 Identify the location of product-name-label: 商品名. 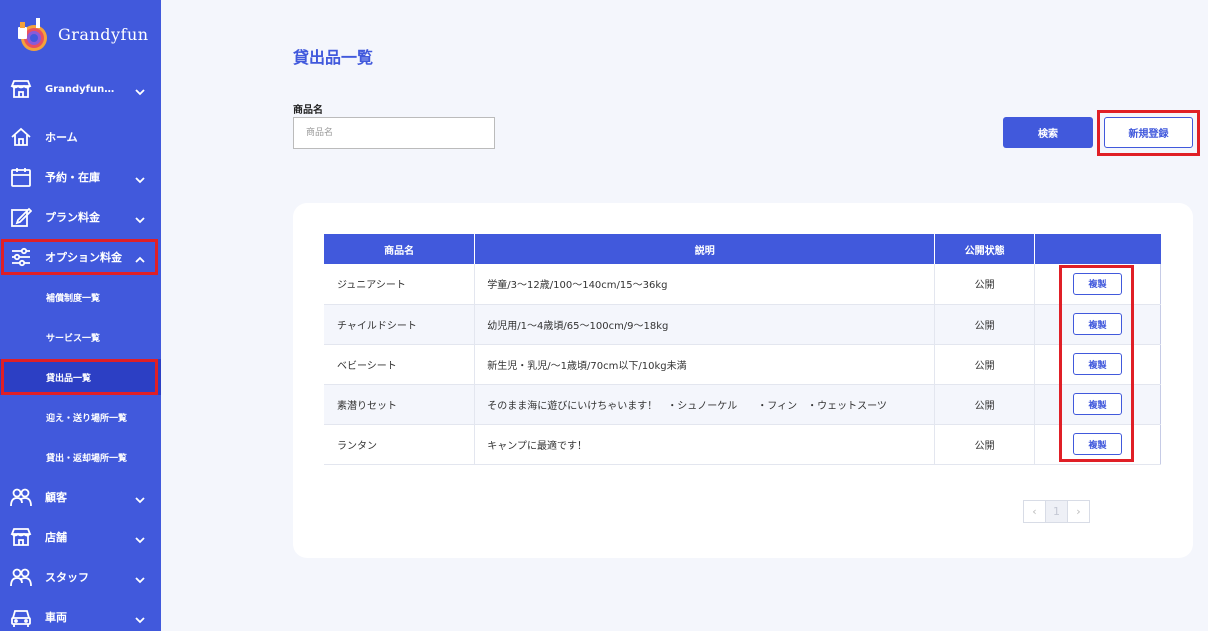
(308, 110).